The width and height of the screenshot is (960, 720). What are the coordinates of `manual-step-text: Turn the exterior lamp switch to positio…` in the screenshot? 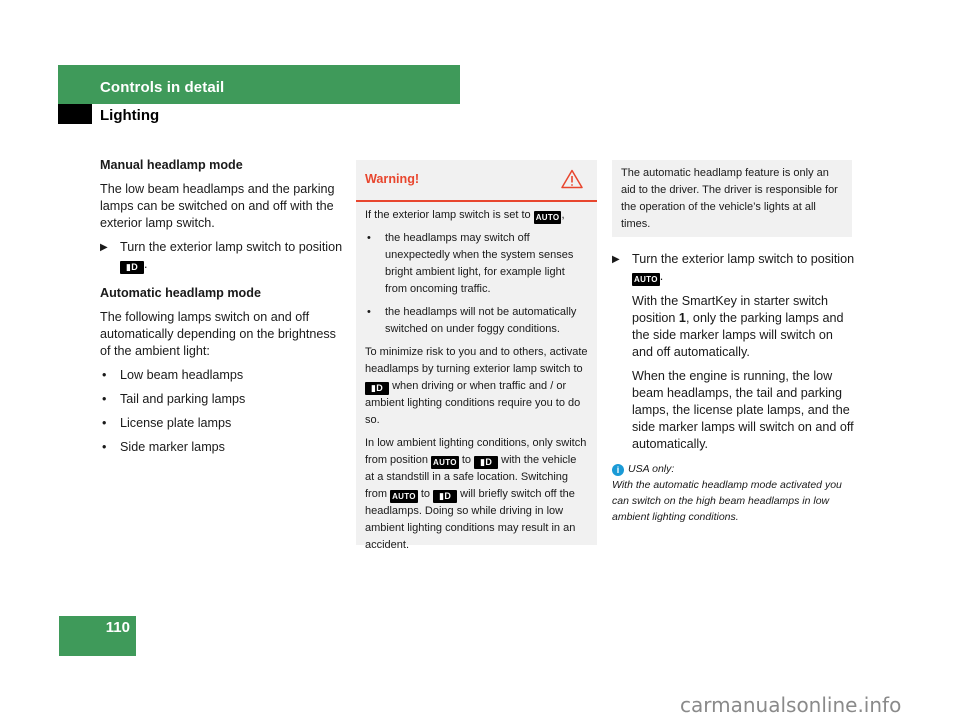 It's located at (231, 247).